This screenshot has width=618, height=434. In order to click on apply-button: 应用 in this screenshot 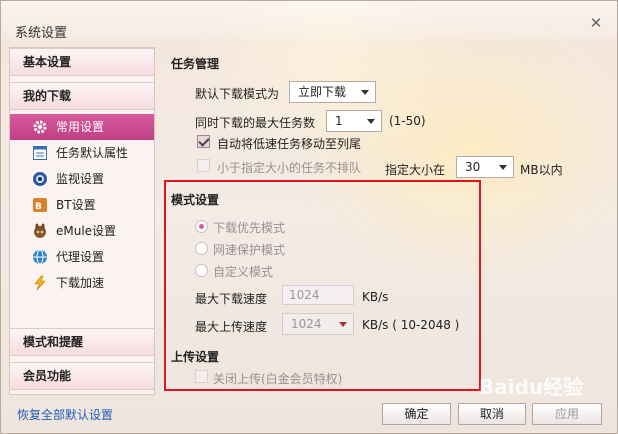, I will do `click(567, 414)`.